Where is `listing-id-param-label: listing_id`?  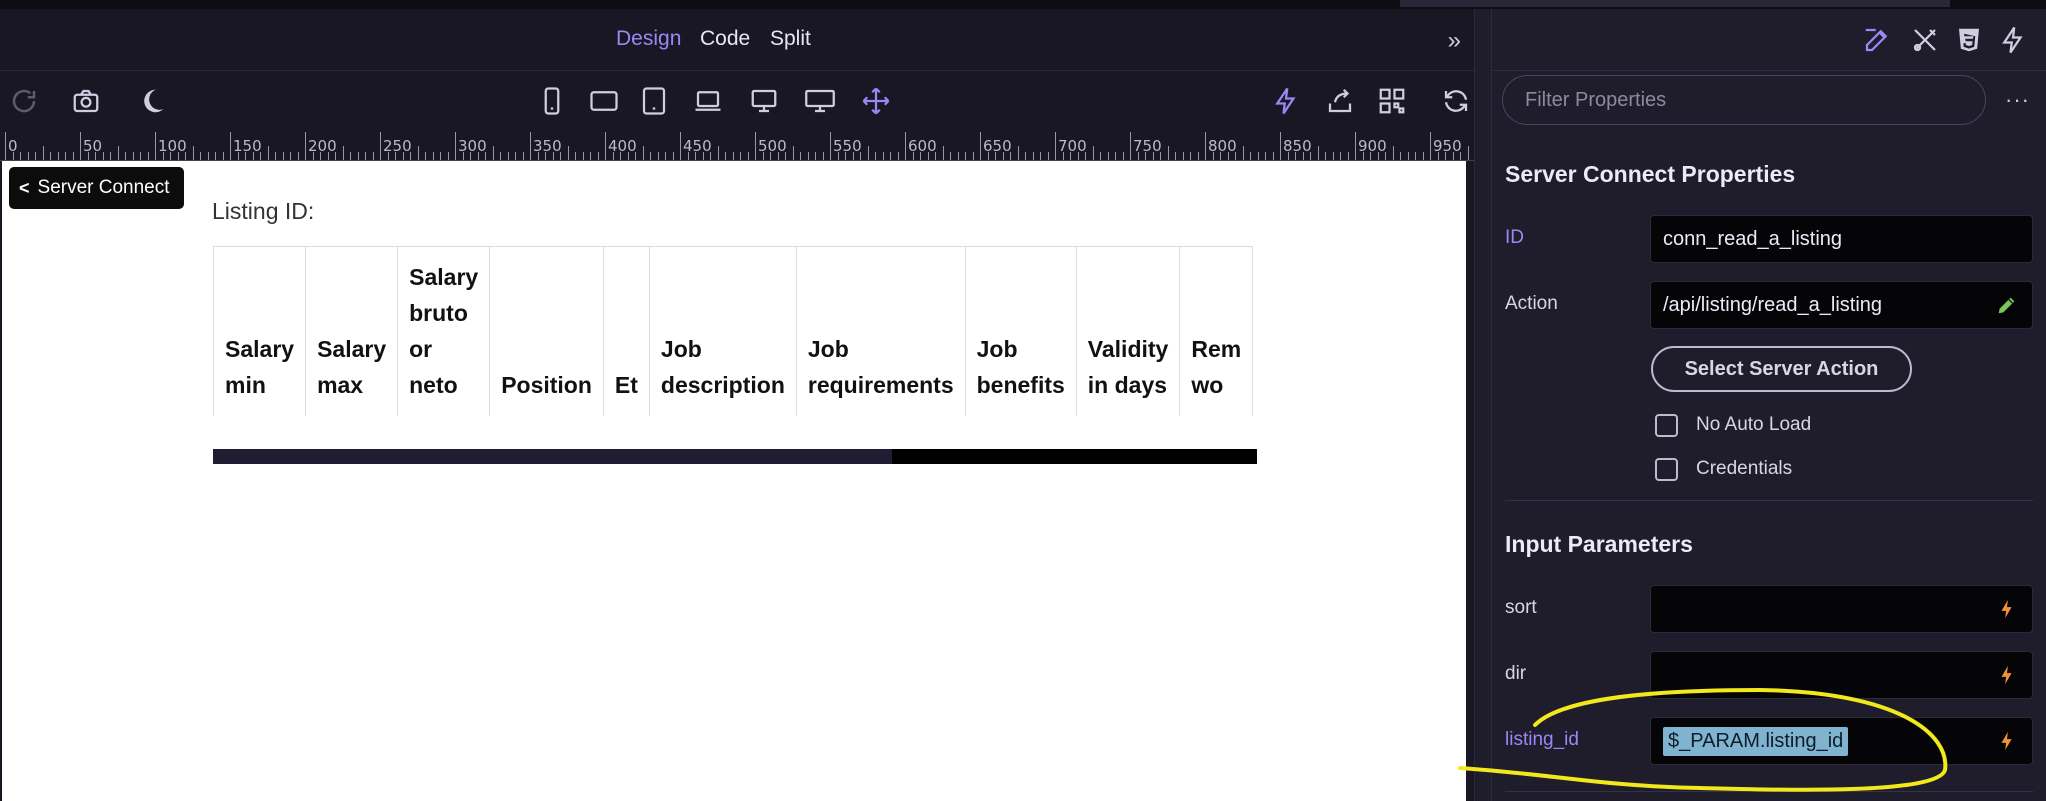
listing-id-param-label: listing_id is located at coordinates (1542, 739).